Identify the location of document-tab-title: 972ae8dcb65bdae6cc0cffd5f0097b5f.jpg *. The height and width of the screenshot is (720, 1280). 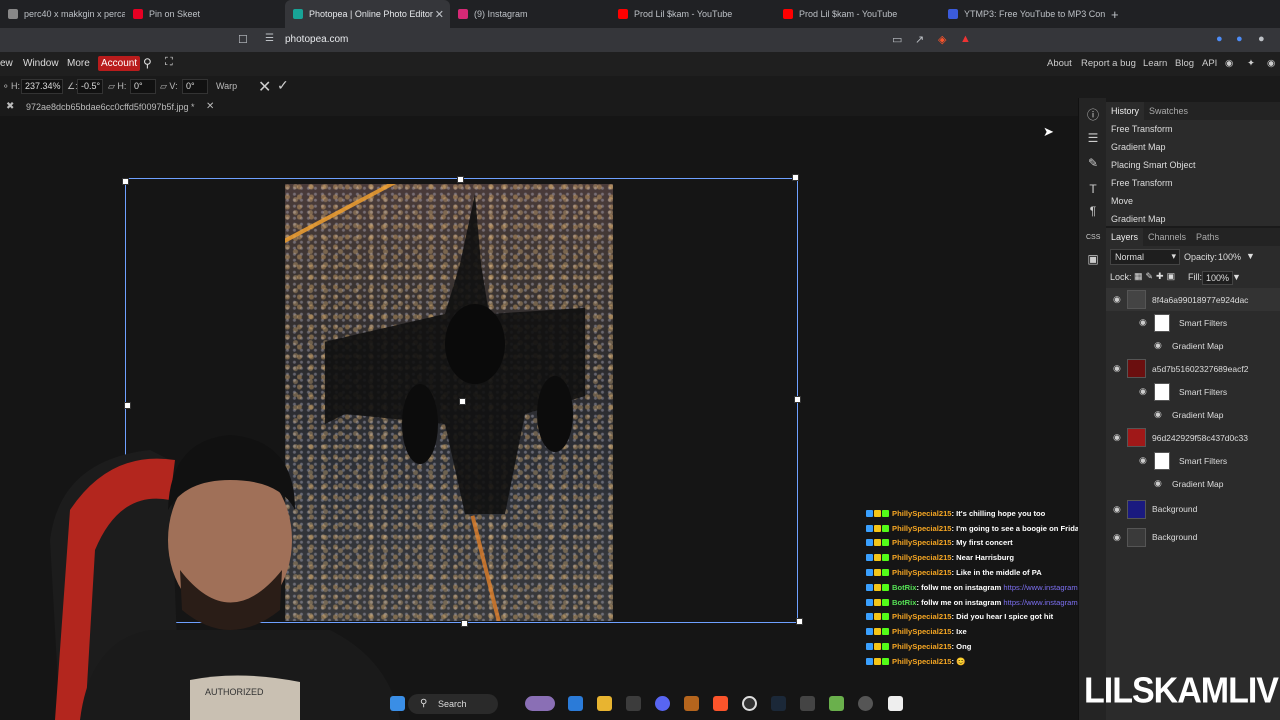
(110, 107).